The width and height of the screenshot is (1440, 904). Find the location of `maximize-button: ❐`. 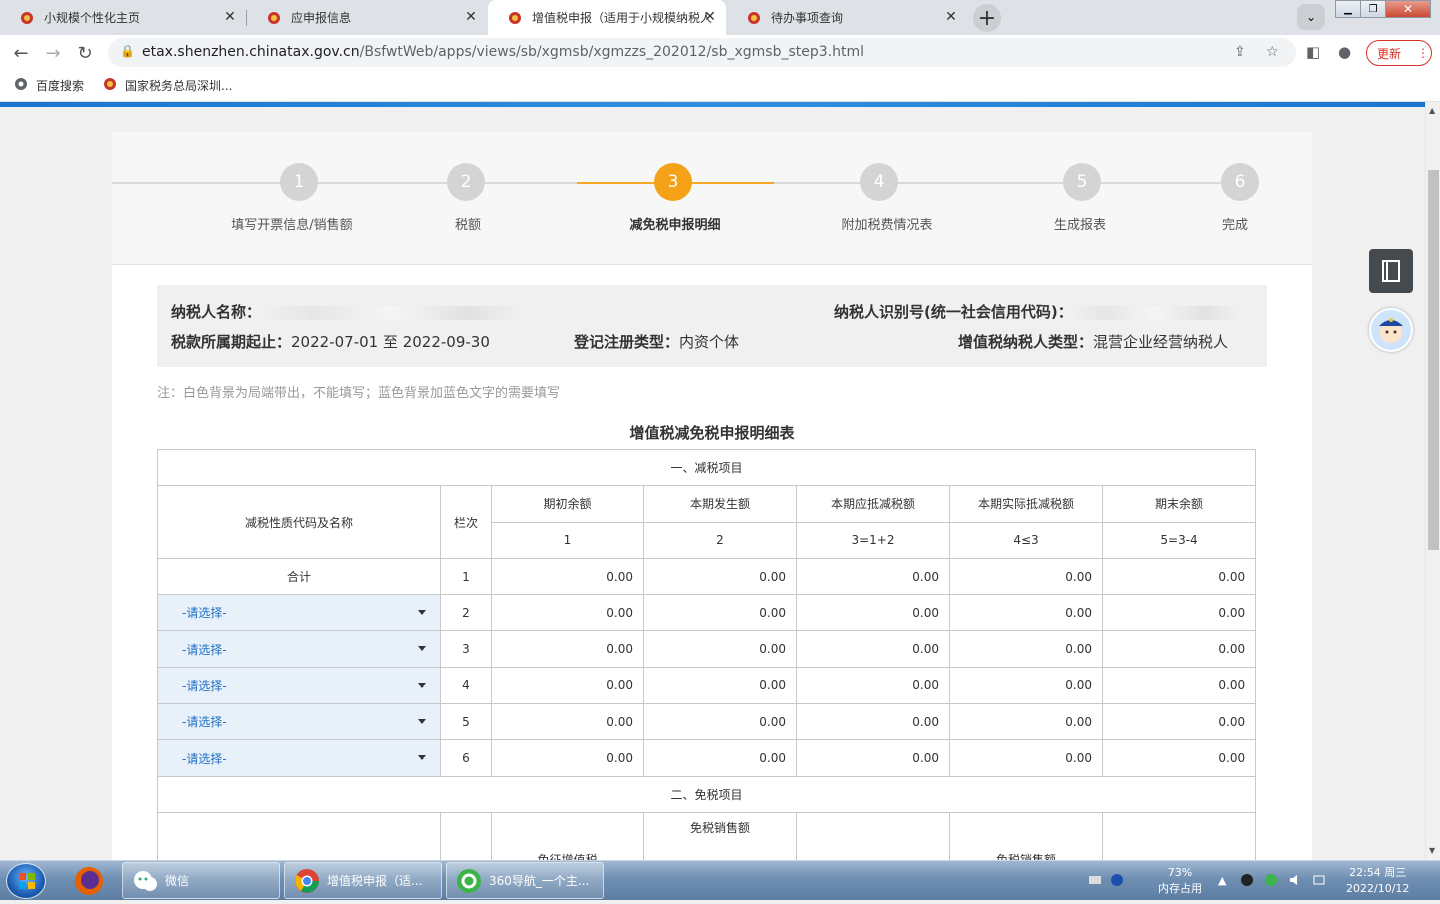

maximize-button: ❐ is located at coordinates (1373, 9).